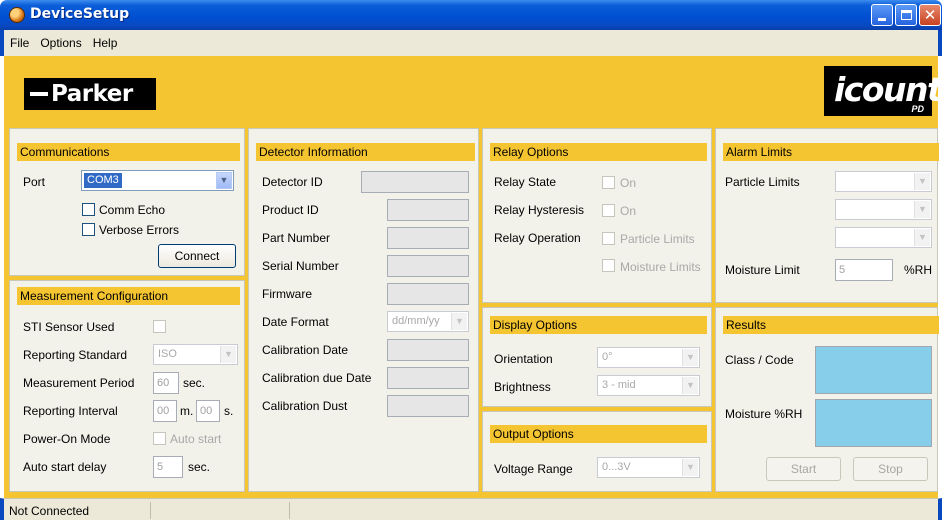 Image resolution: width=942 pixels, height=520 pixels. What do you see at coordinates (428, 238) in the screenshot?
I see `part-number-field` at bounding box center [428, 238].